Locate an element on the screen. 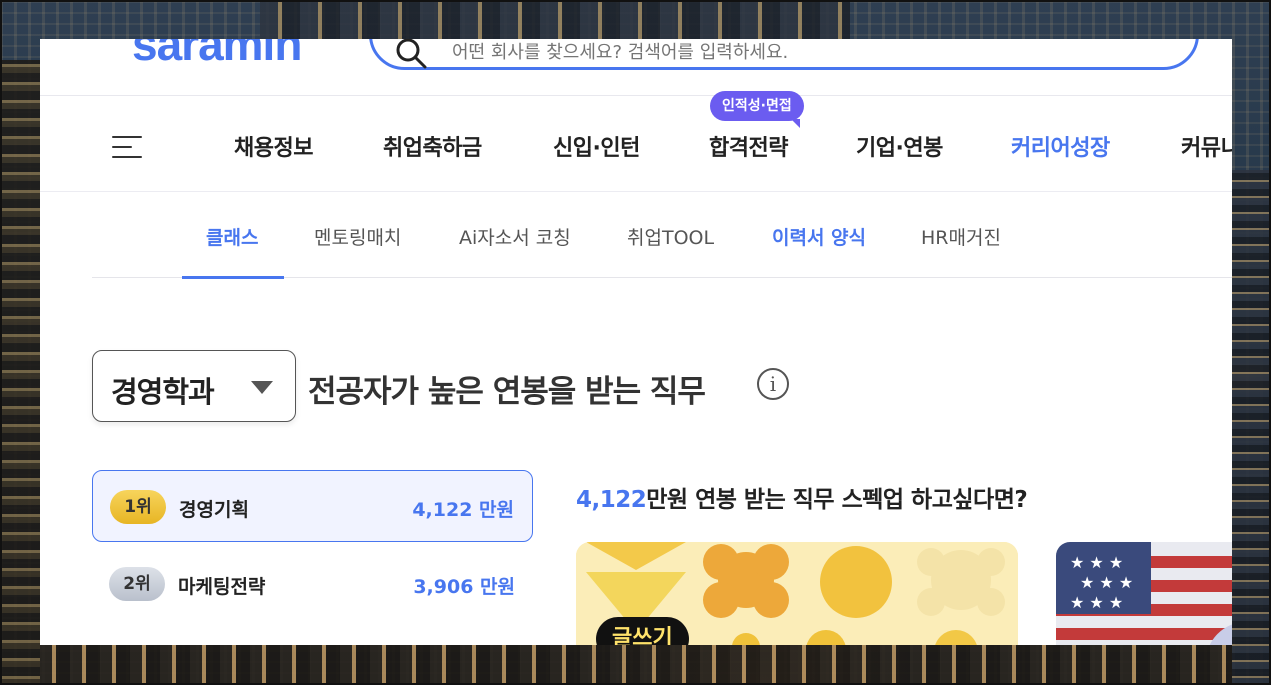 This screenshot has height=685, width=1271. search-box is located at coordinates (784, 54).